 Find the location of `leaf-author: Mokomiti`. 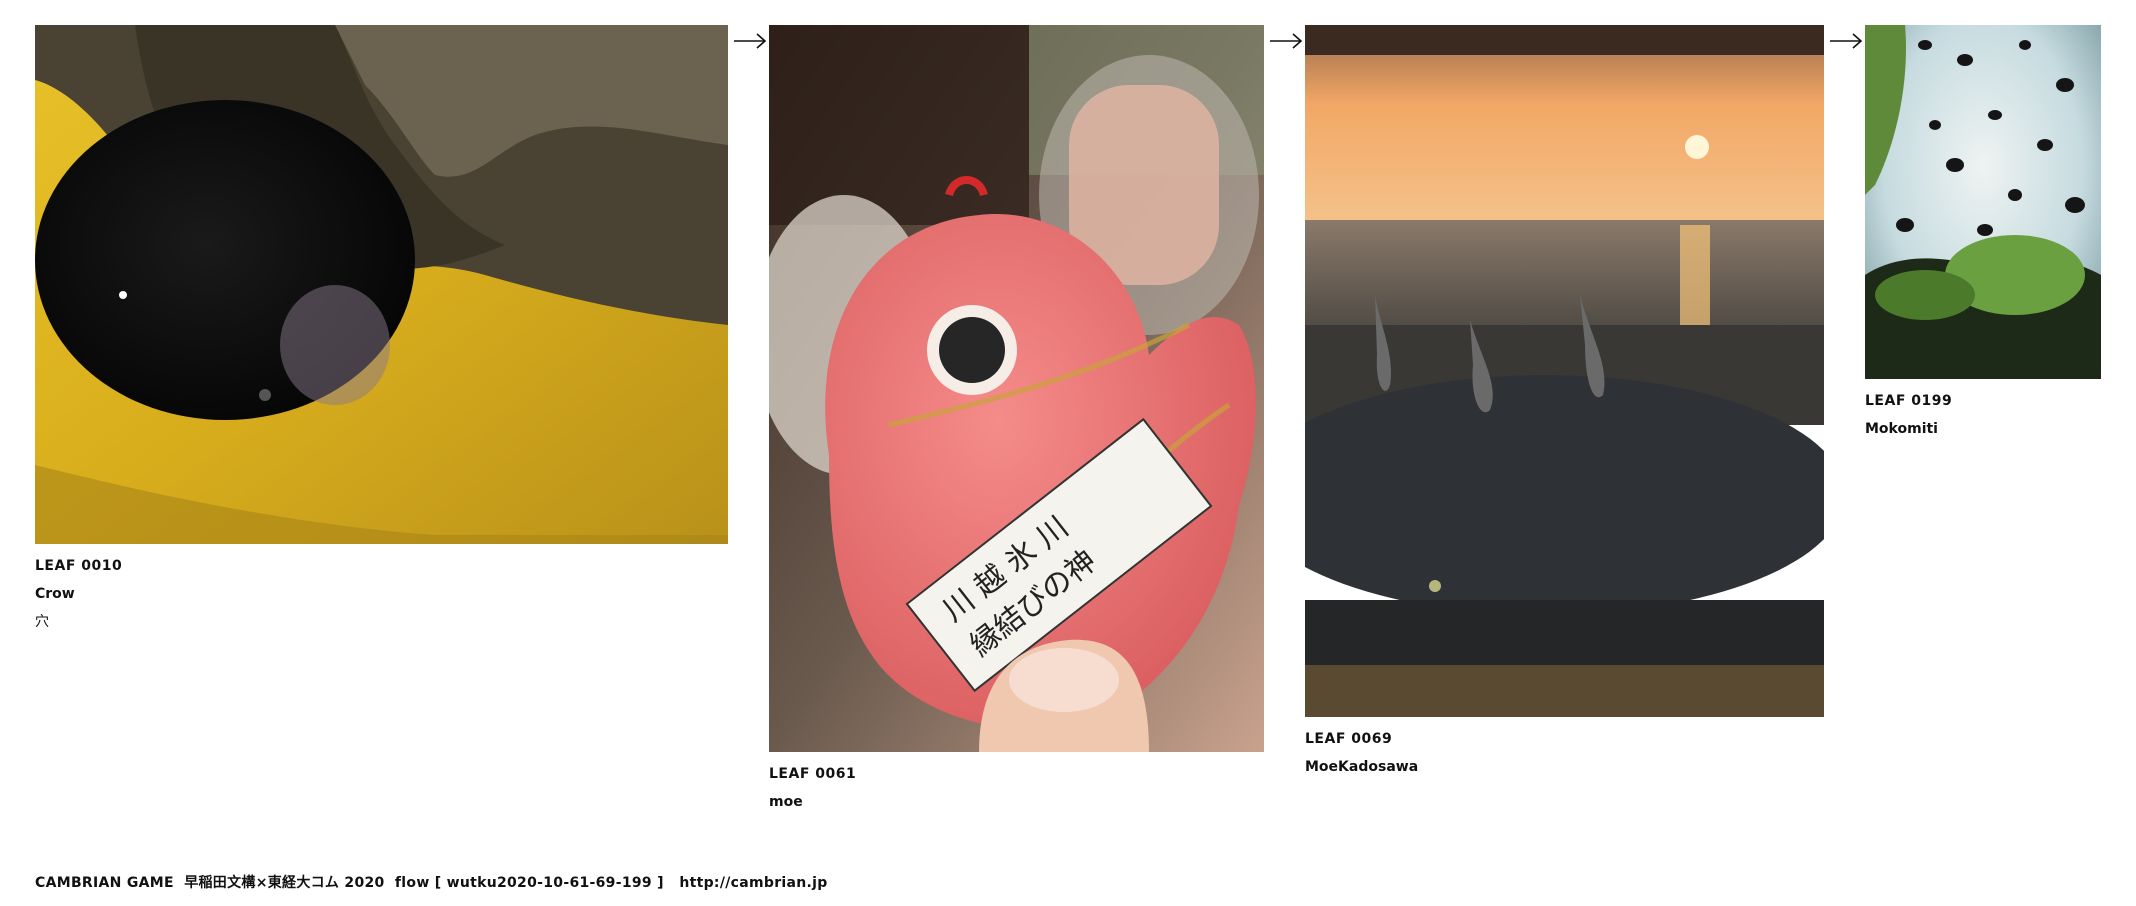

leaf-author: Mokomiti is located at coordinates (1983, 429).